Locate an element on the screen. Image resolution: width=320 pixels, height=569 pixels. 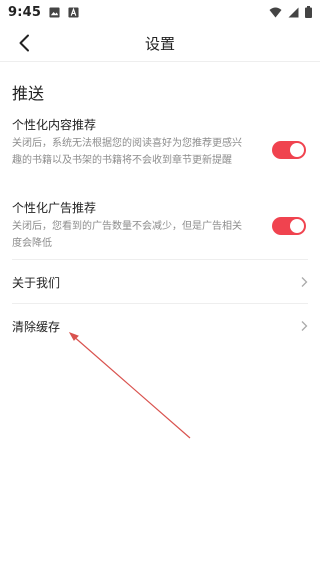
signal-icon is located at coordinates (293, 12).